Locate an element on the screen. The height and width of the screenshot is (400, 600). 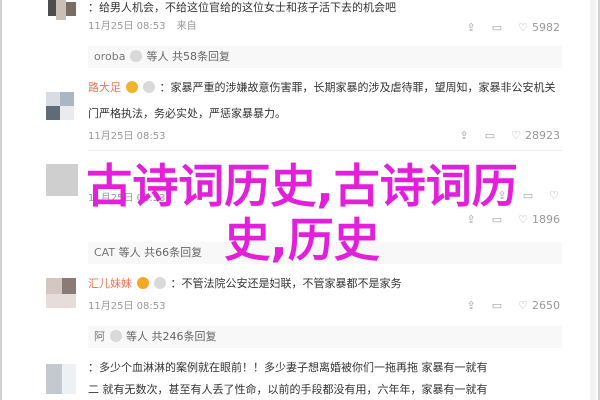
like-button: ♡ 28923 is located at coordinates (535, 136).